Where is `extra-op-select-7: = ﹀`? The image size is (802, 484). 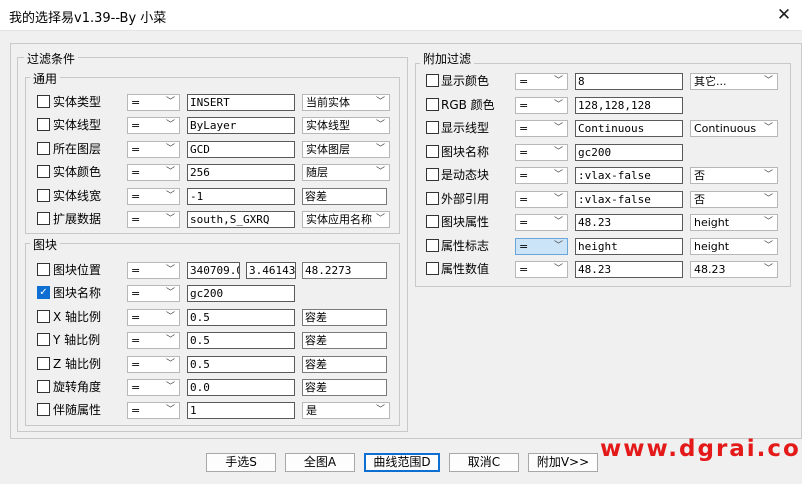
extra-op-select-7: = ﹀ is located at coordinates (541, 246).